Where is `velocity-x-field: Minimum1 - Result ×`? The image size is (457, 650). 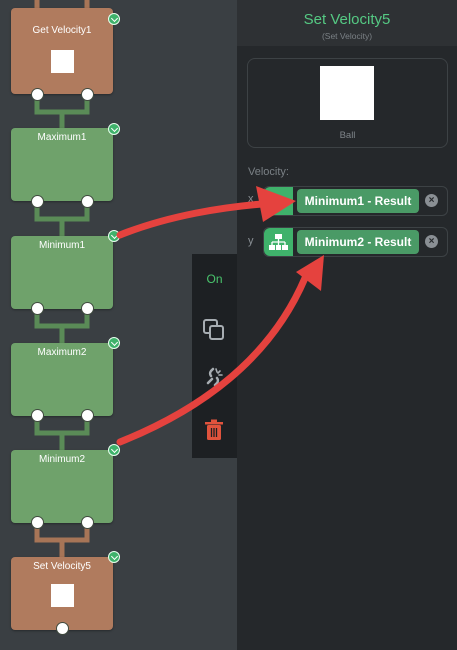 velocity-x-field: Minimum1 - Result × is located at coordinates (355, 201).